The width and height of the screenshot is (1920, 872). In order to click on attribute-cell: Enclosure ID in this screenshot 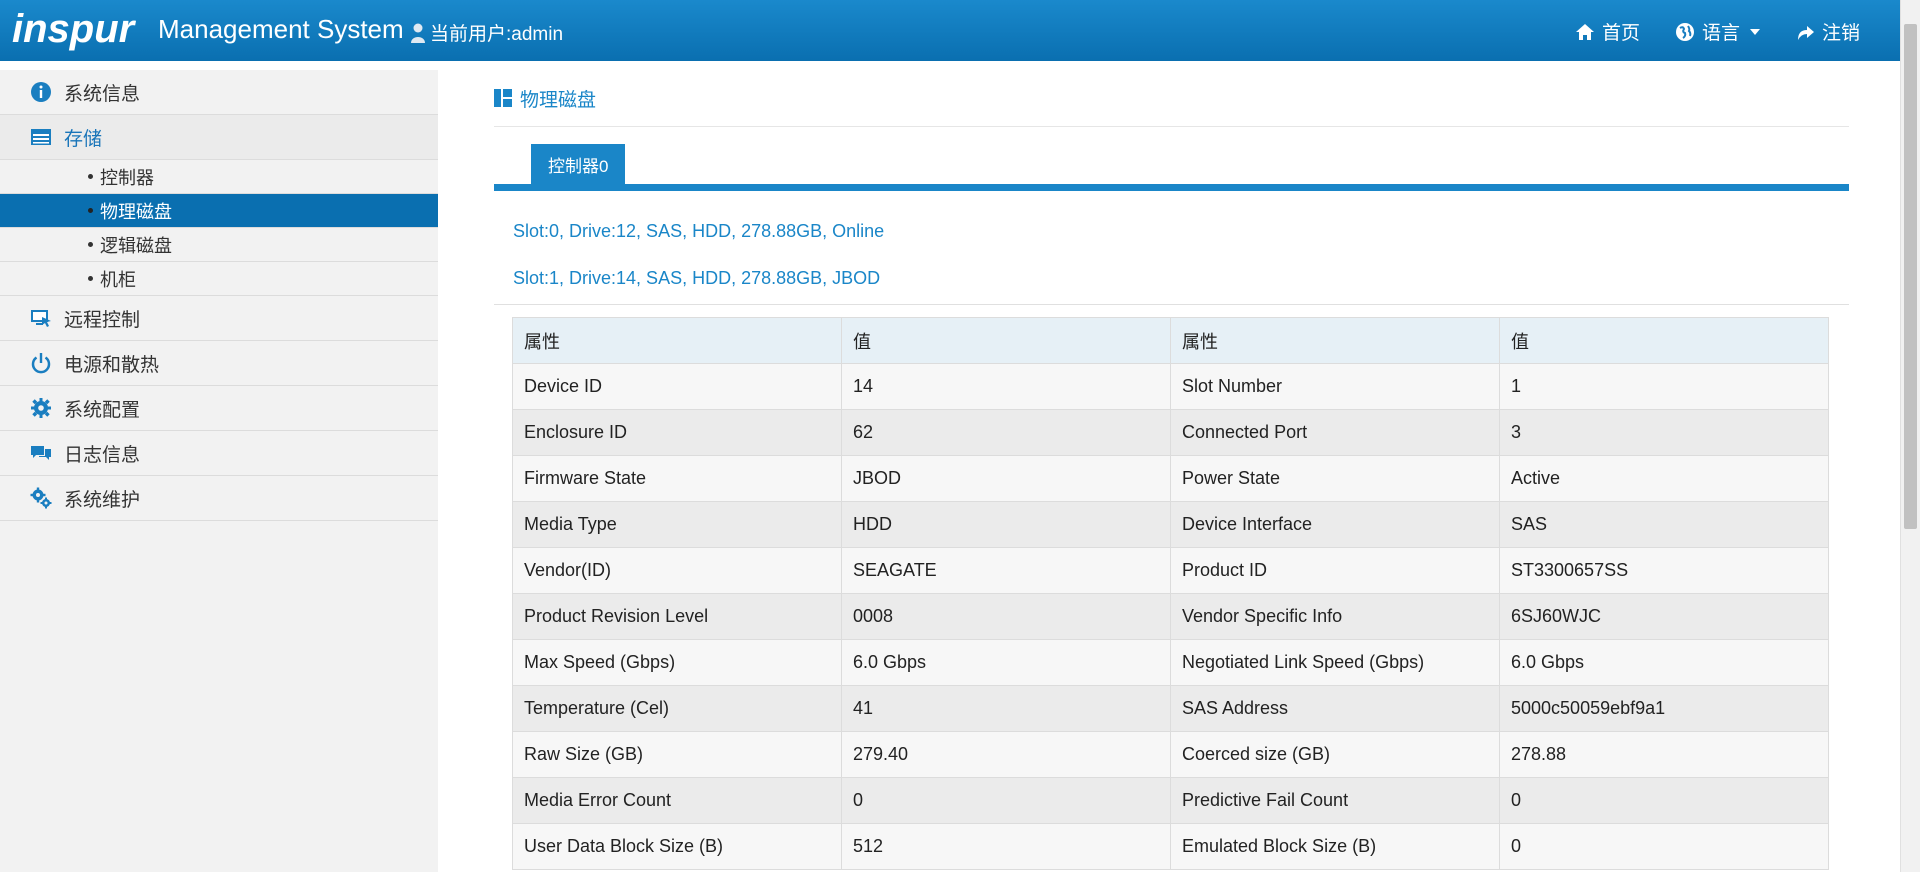, I will do `click(677, 432)`.